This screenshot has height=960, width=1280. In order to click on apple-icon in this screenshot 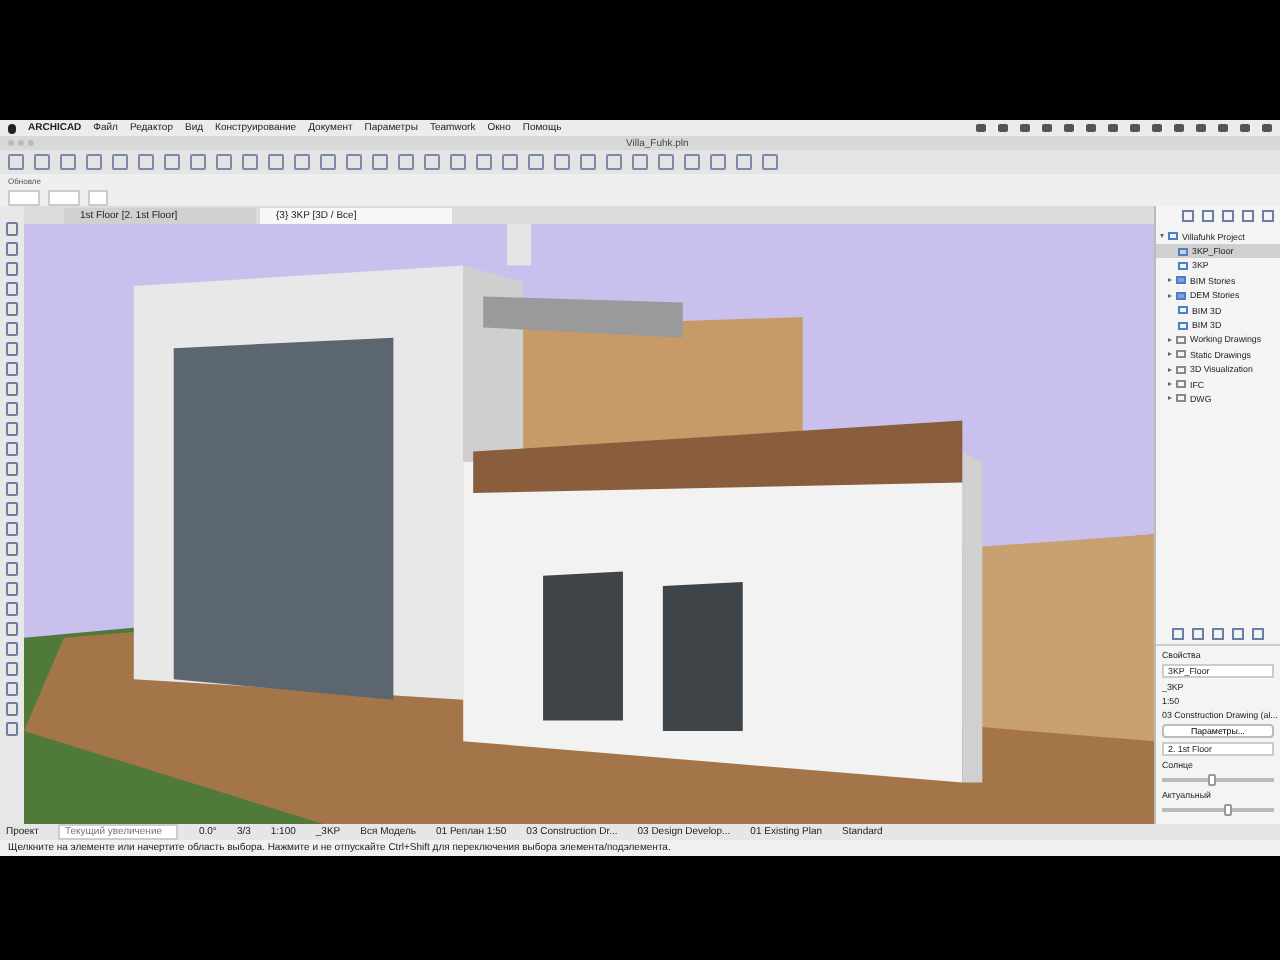, I will do `click(12, 128)`.